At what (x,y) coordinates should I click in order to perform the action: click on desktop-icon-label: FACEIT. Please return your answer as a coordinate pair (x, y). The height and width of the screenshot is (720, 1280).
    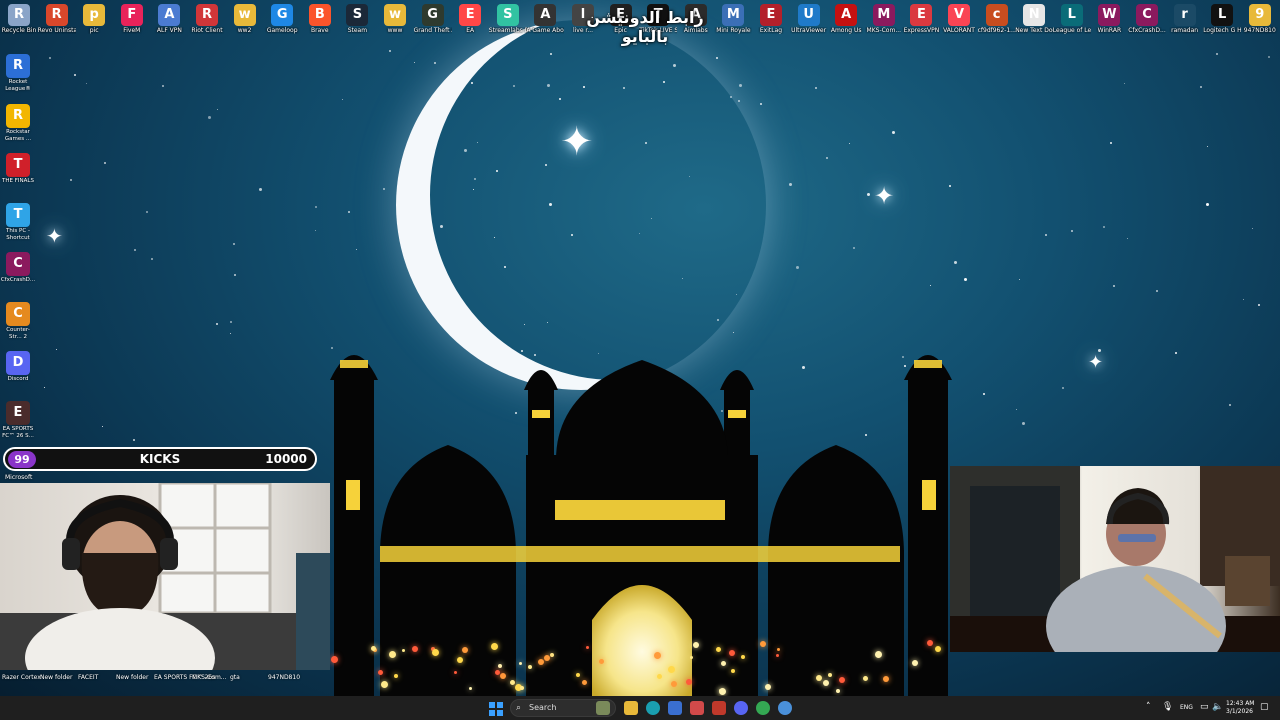
    Looking at the image, I should click on (88, 677).